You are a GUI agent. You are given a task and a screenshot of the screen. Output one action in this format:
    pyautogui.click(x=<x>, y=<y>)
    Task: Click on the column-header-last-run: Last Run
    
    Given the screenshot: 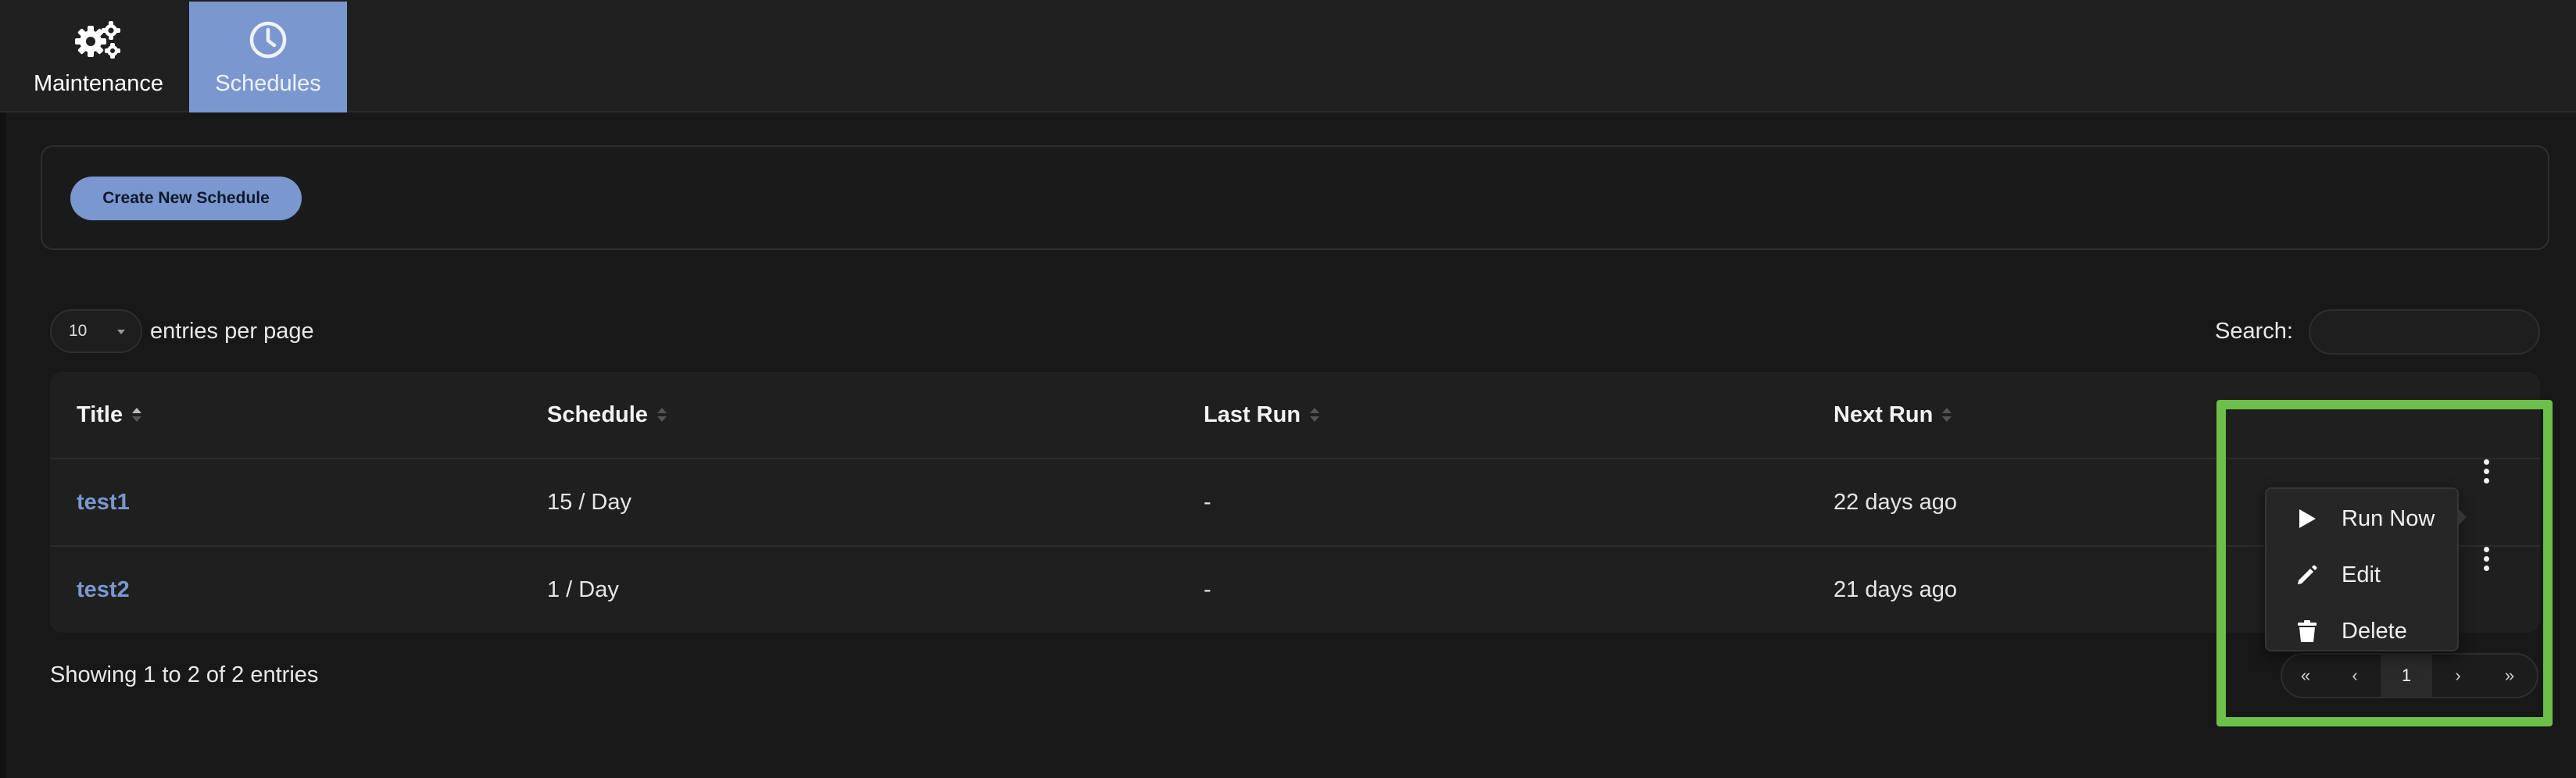 What is the action you would take?
    pyautogui.click(x=1262, y=415)
    